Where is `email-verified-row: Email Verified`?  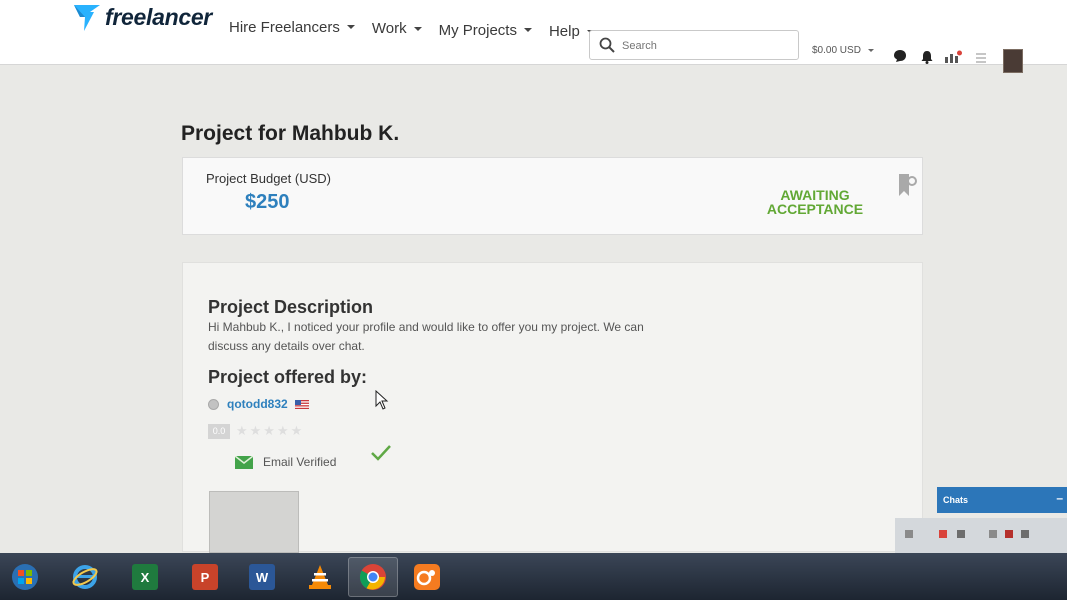 email-verified-row: Email Verified is located at coordinates (285, 462).